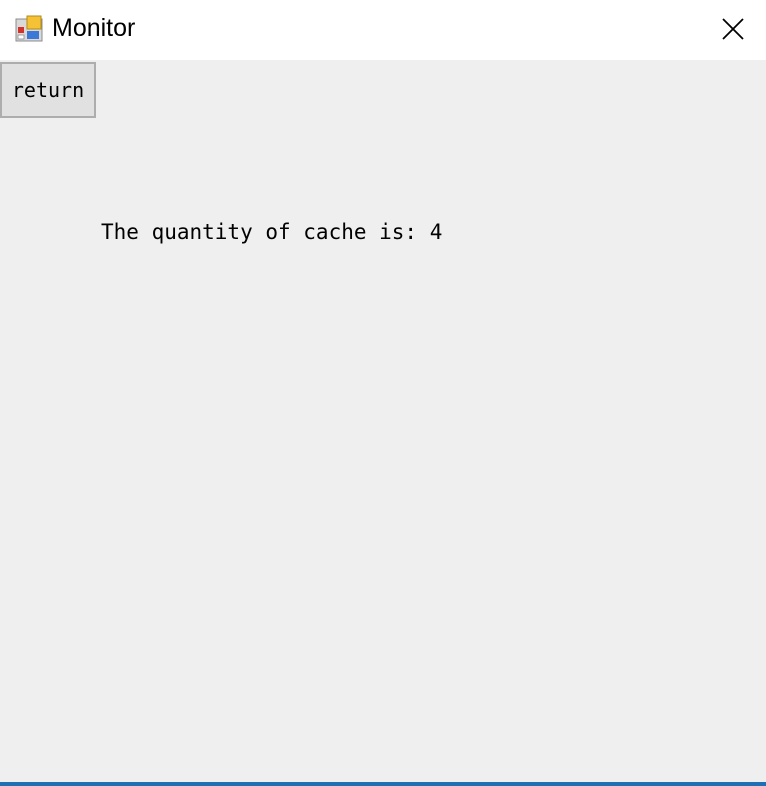 This screenshot has width=766, height=786. I want to click on cache-quantity-label: The quantity of cache is: 4, so click(272, 232).